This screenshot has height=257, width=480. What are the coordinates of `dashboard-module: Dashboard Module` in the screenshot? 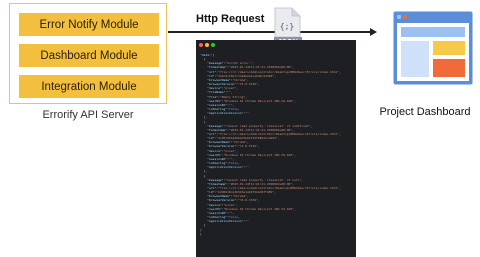 It's located at (89, 55).